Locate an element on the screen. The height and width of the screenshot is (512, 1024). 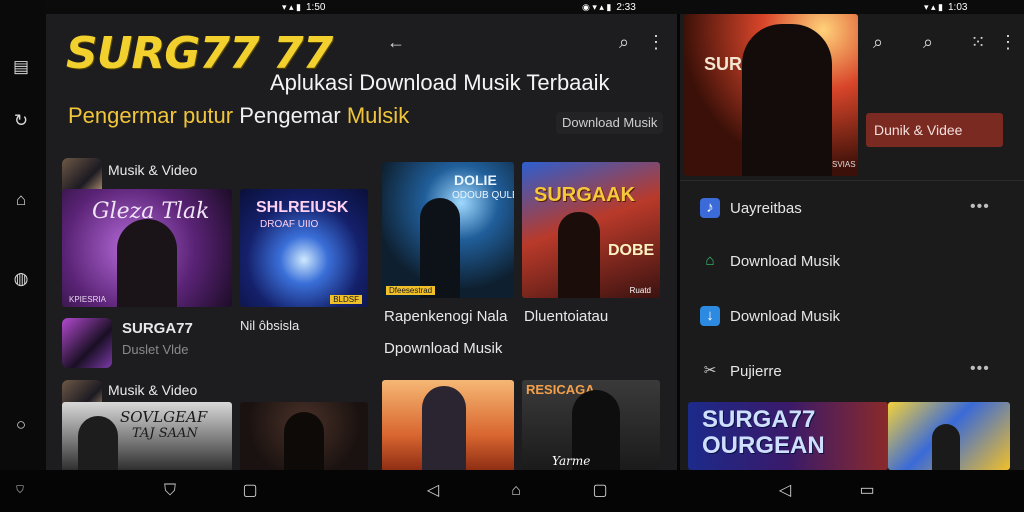
music-note-icon: ♪ is located at coordinates (710, 208).